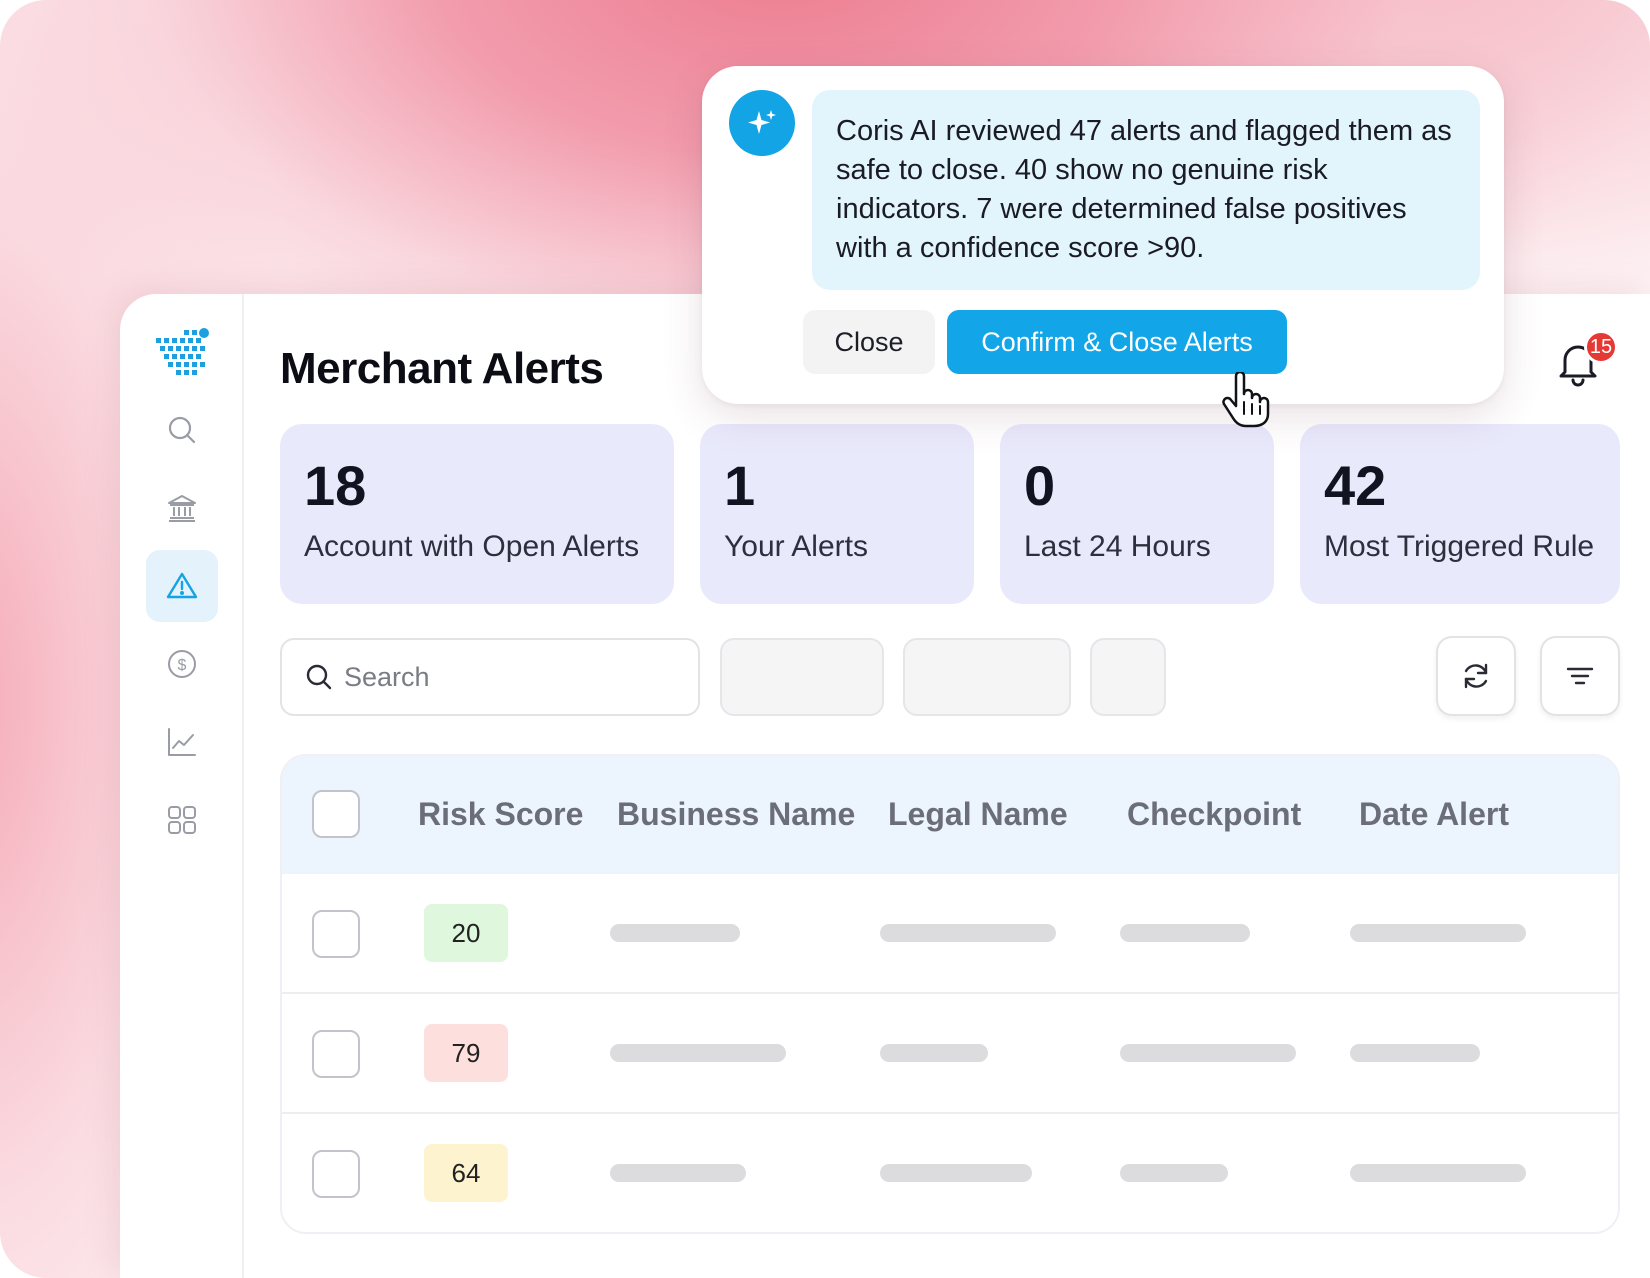 The image size is (1650, 1278). Describe the element at coordinates (837, 514) in the screenshot. I see `stat-card-your-alerts: 1 Your Alerts` at that location.